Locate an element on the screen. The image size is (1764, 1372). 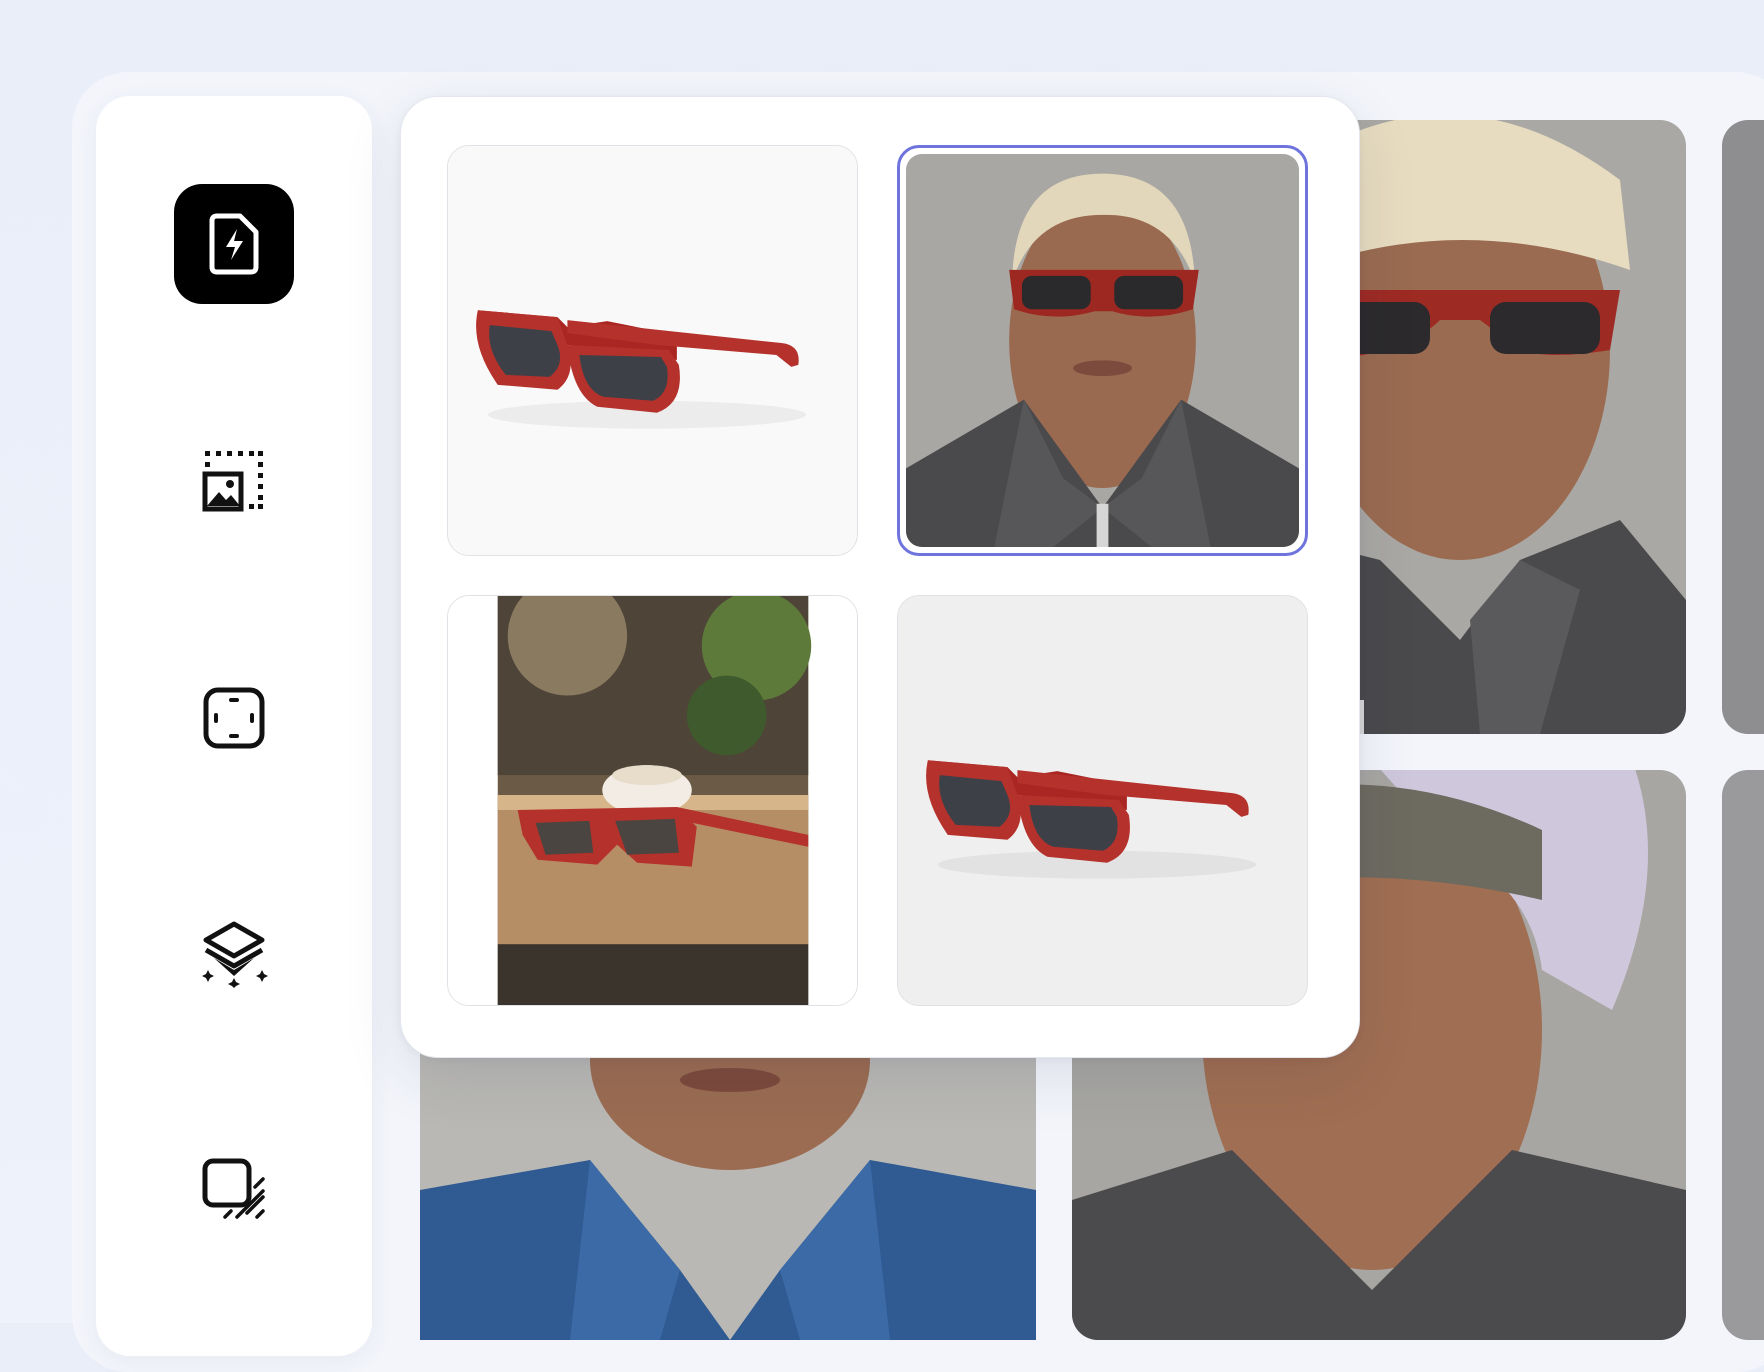
focus-frame-icon is located at coordinates (234, 718).